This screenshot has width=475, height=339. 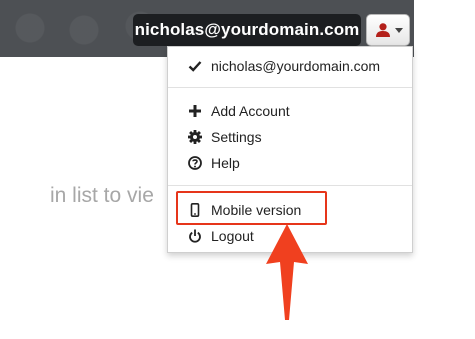 What do you see at coordinates (290, 163) in the screenshot?
I see `menu-item-help: Help` at bounding box center [290, 163].